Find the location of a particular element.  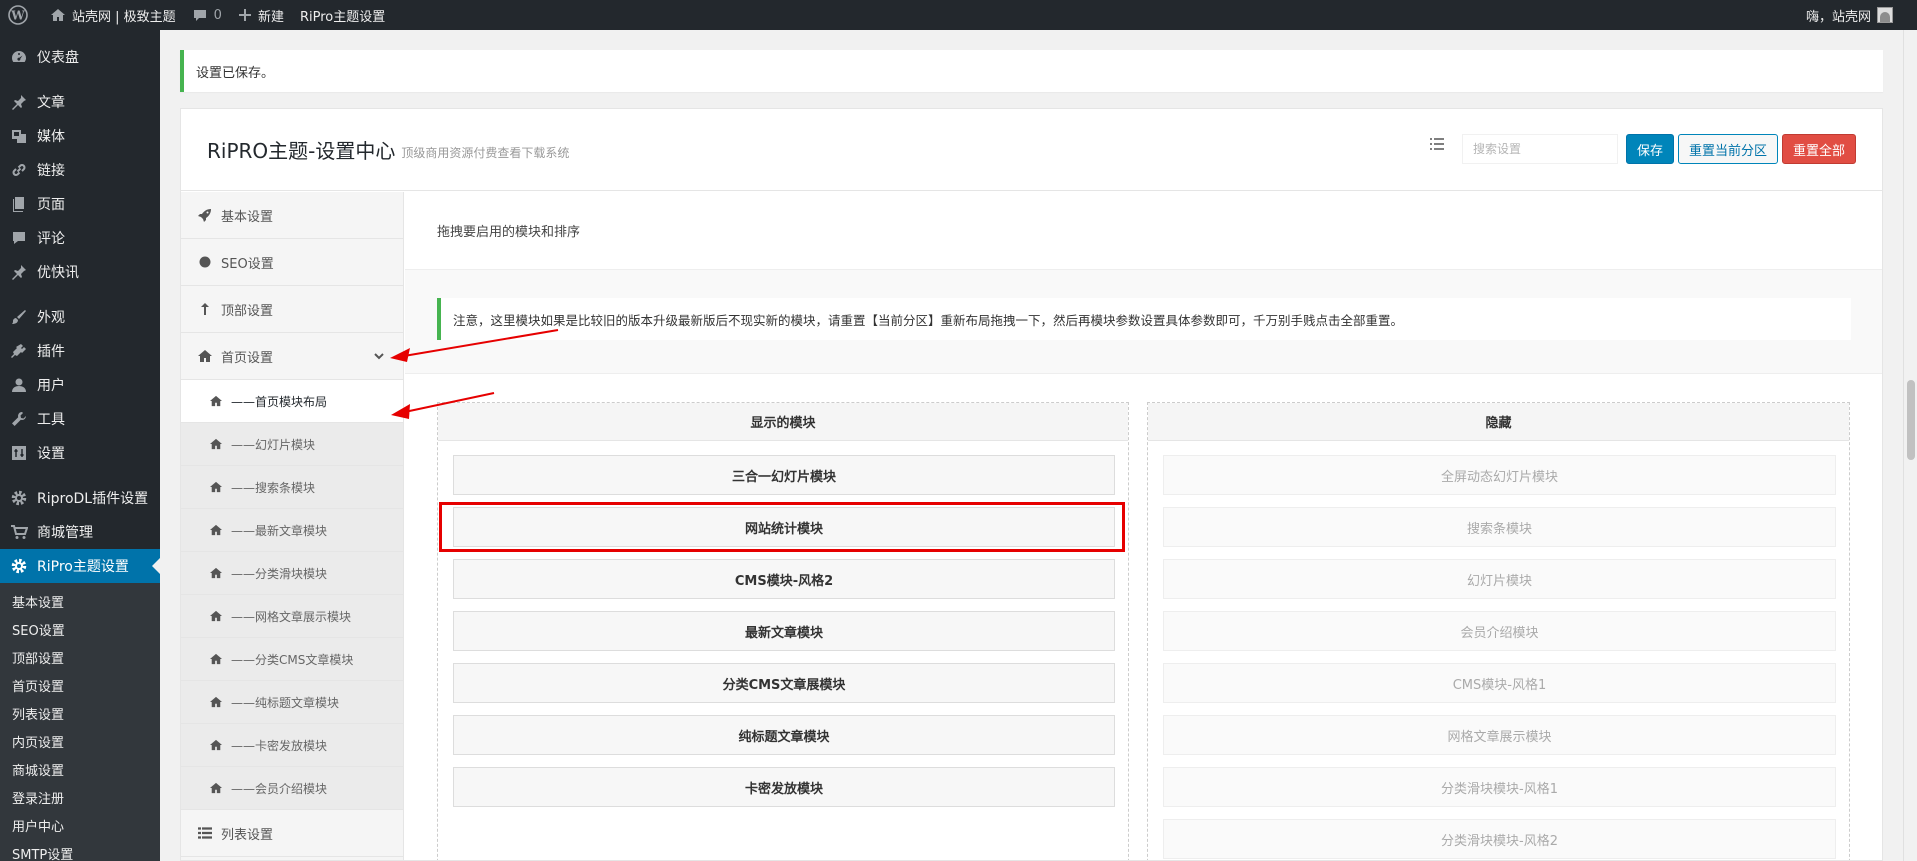

page-icon is located at coordinates (19, 204).